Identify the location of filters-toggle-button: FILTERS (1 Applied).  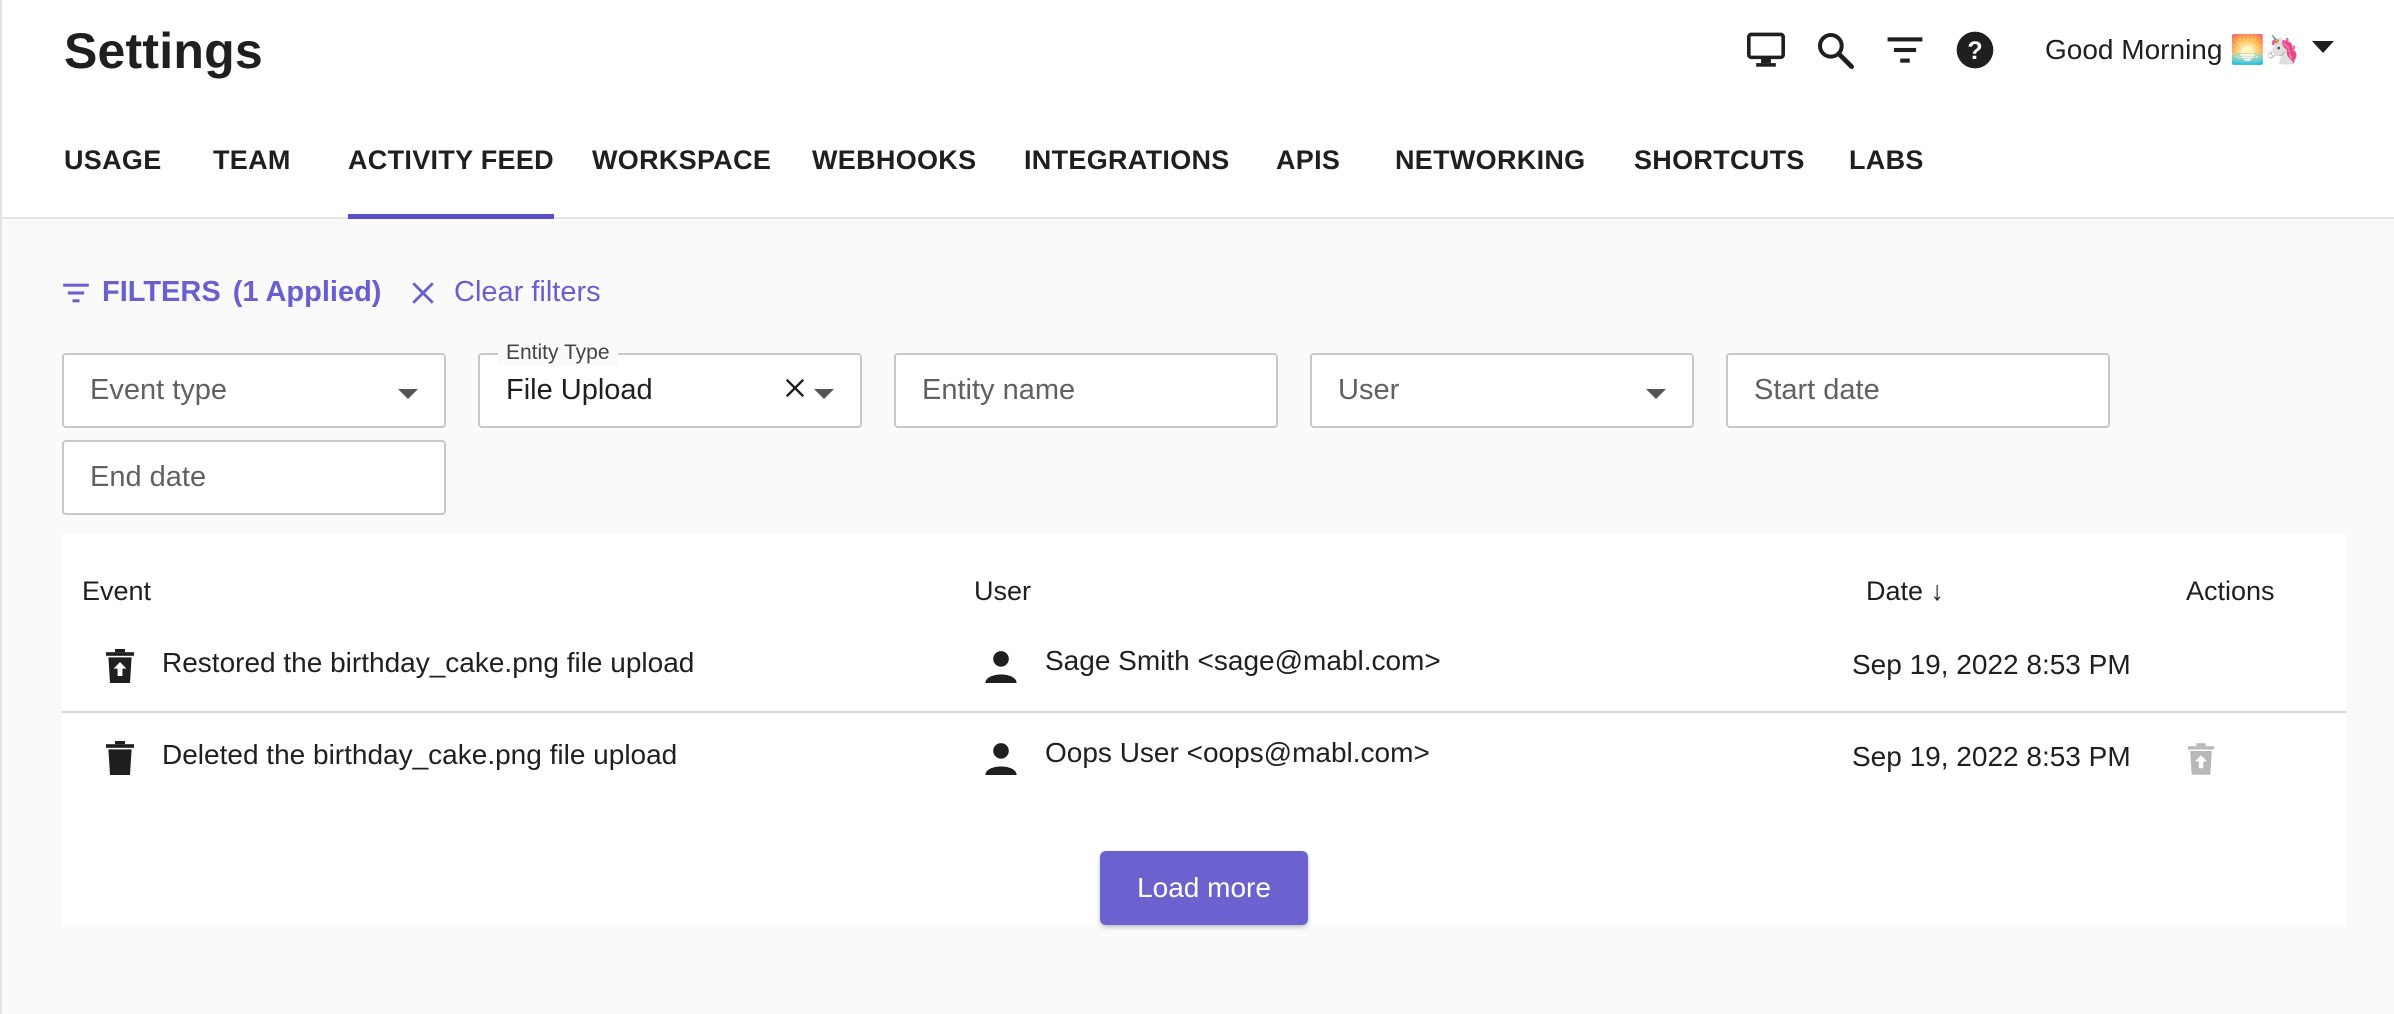
(221, 292).